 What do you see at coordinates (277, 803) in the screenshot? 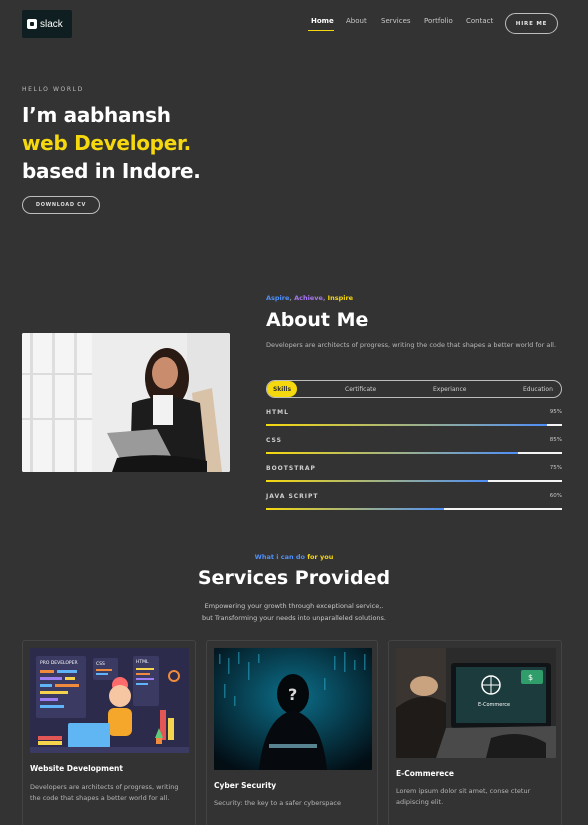
I see `card-description: Security: the key to a safer cyberspace` at bounding box center [277, 803].